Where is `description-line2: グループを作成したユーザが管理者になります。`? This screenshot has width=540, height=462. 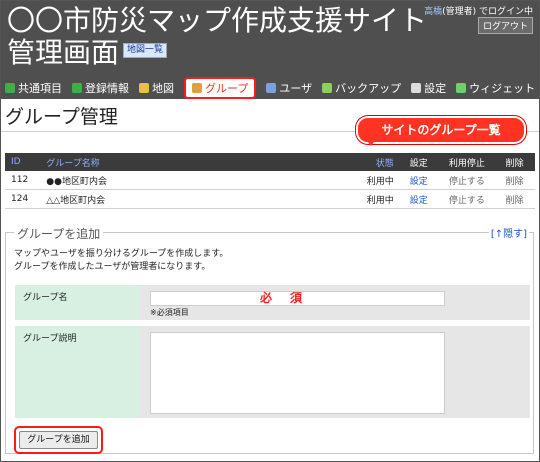 description-line2: グループを作成したユーザが管理者になります。 is located at coordinates (112, 267).